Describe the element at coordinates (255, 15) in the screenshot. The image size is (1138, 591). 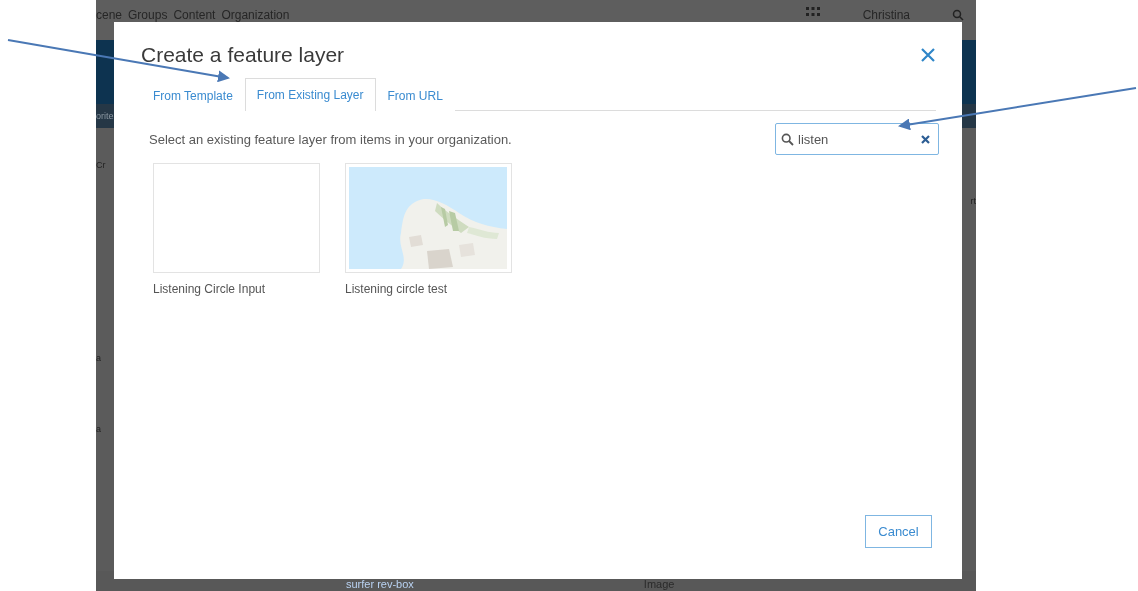
I see `nav-link: Organization` at that location.